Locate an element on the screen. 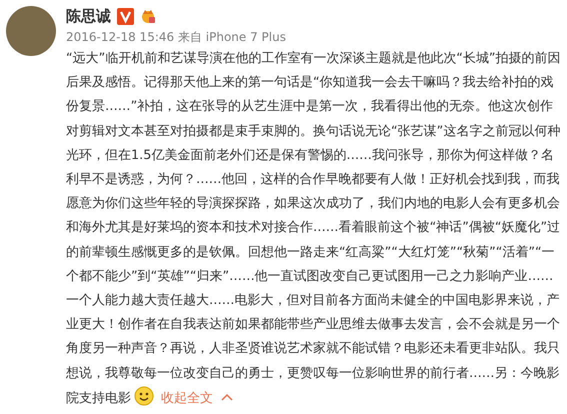 This screenshot has width=567, height=414. post-time-source: 2016-12-18 15:46 来自 iPhone 7 Plus is located at coordinates (176, 37).